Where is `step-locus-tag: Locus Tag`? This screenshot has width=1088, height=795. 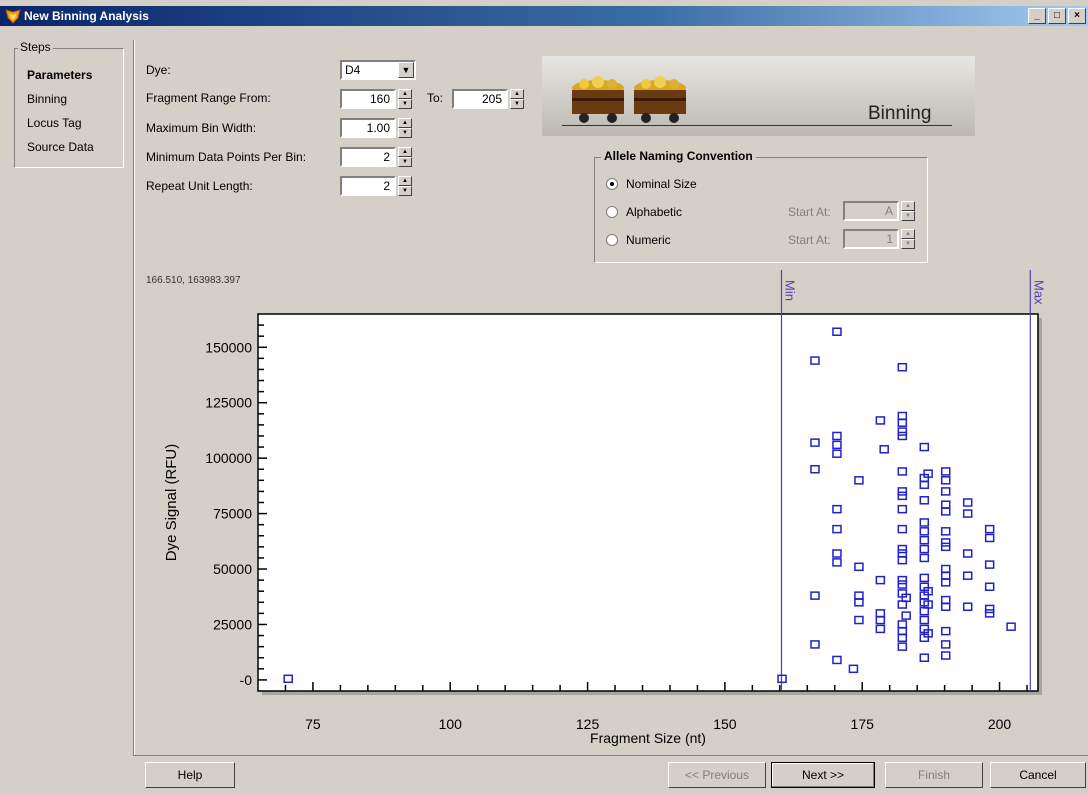
step-locus-tag: Locus Tag is located at coordinates (54, 123).